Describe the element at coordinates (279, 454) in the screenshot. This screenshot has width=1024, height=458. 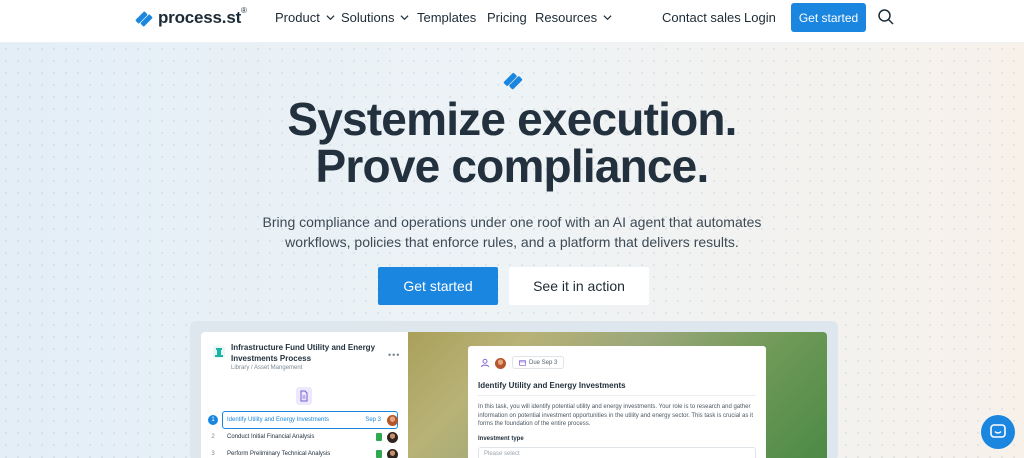
I see `task-label: Perform Preliminary Technical Analysis` at that location.